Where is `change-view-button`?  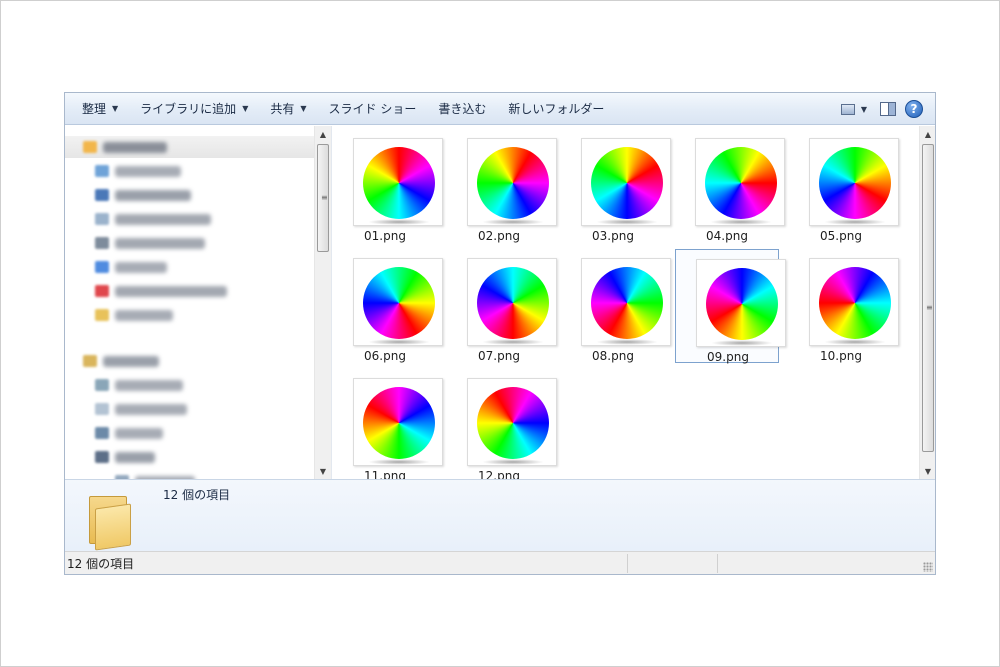
change-view-button is located at coordinates (848, 109).